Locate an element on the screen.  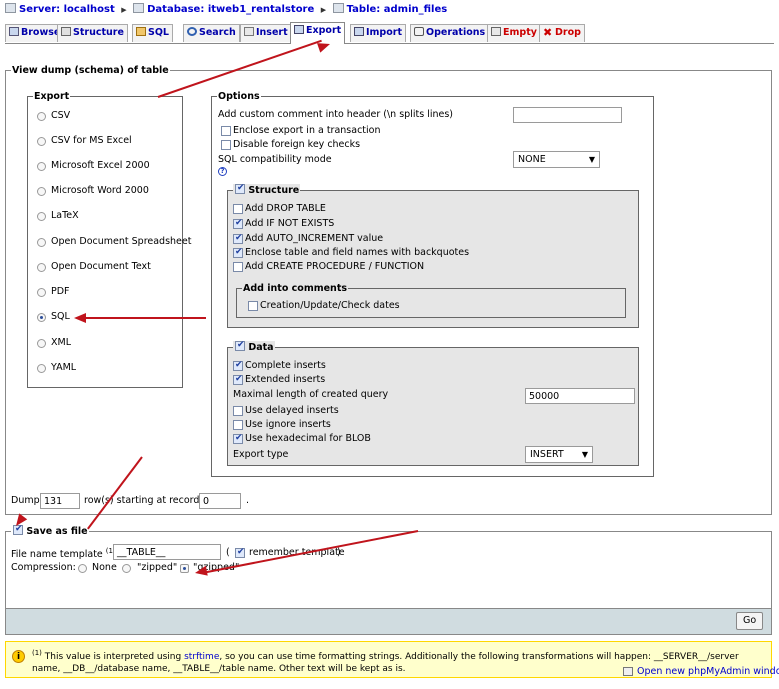
structure-icon is located at coordinates (66, 31).